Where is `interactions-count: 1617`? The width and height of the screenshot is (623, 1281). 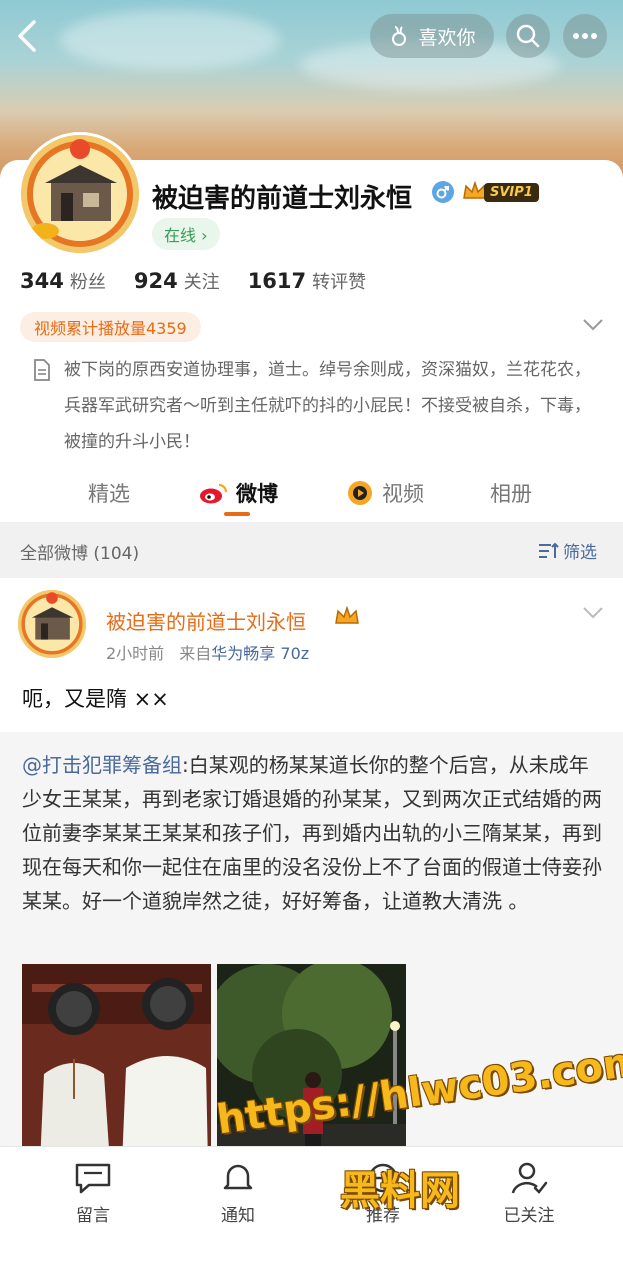
interactions-count: 1617 is located at coordinates (277, 281).